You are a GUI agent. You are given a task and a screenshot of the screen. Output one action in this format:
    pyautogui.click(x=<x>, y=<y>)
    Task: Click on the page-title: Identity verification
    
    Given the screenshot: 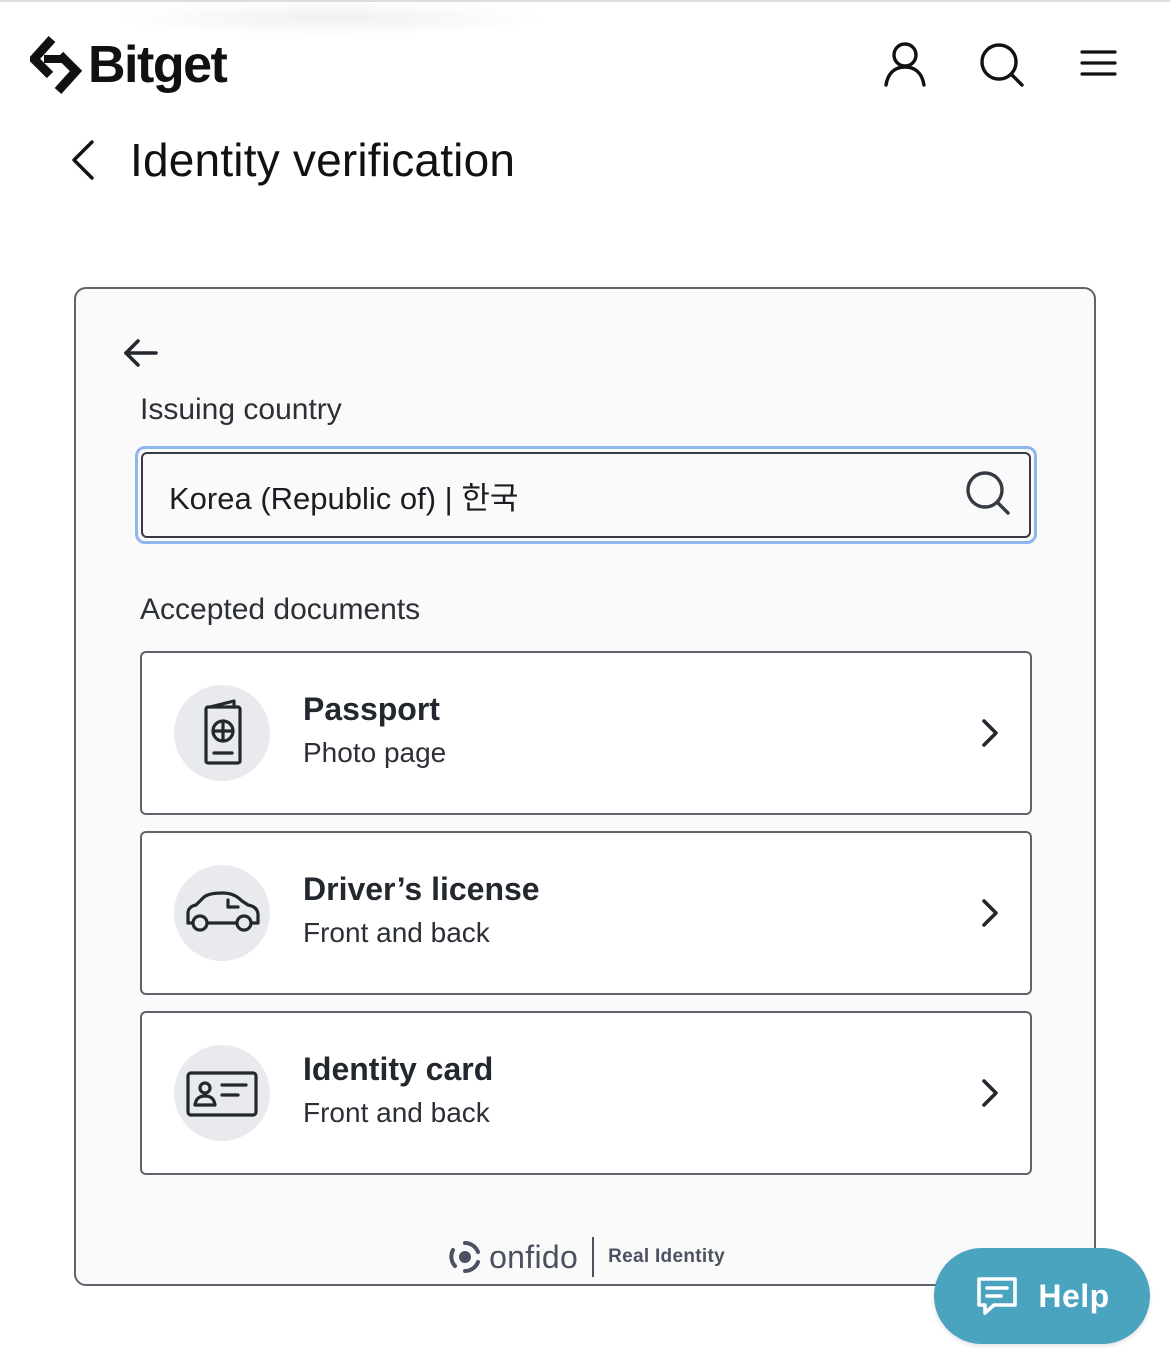 What is the action you would take?
    pyautogui.click(x=323, y=160)
    